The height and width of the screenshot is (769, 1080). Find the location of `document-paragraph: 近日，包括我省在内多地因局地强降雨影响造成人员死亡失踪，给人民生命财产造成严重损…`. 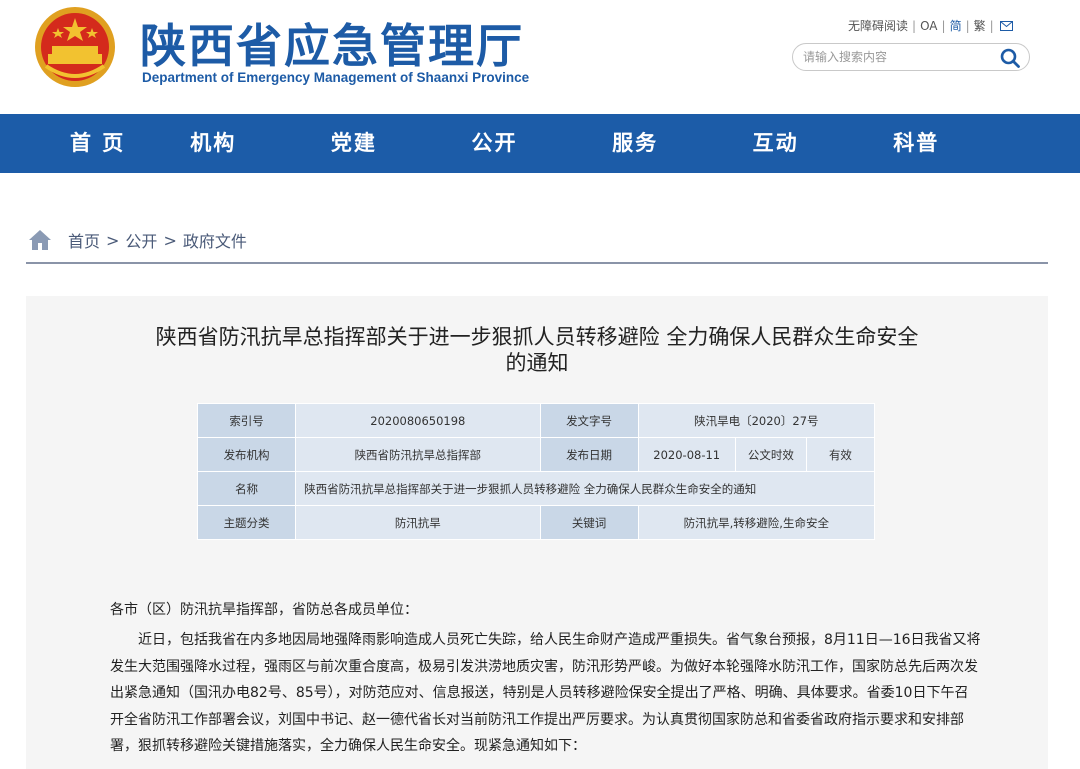

document-paragraph: 近日，包括我省在内多地因局地强降雨影响造成人员死亡失踪，给人民生命财产造成严重损… is located at coordinates (545, 693).